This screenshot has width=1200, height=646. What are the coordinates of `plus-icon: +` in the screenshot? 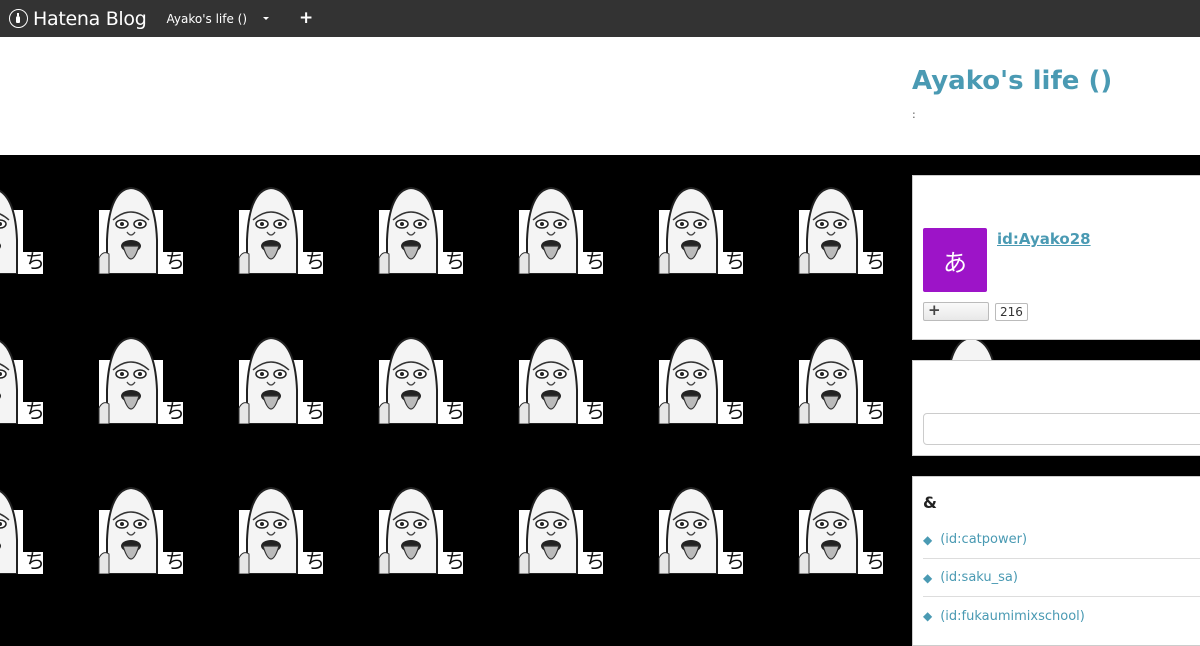 It's located at (934, 310).